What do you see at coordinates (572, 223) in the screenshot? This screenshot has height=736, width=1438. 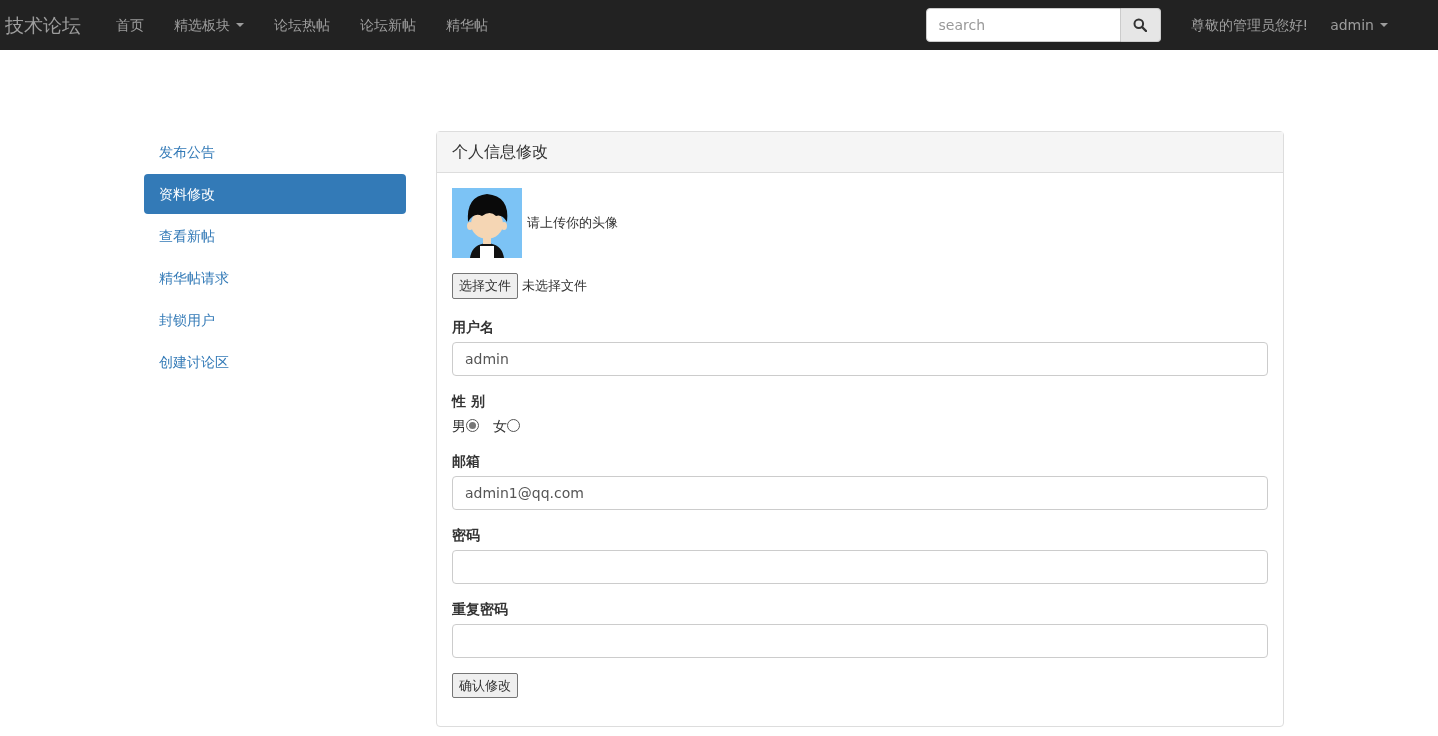 I see `avatar-hint: 请上传你的头像` at bounding box center [572, 223].